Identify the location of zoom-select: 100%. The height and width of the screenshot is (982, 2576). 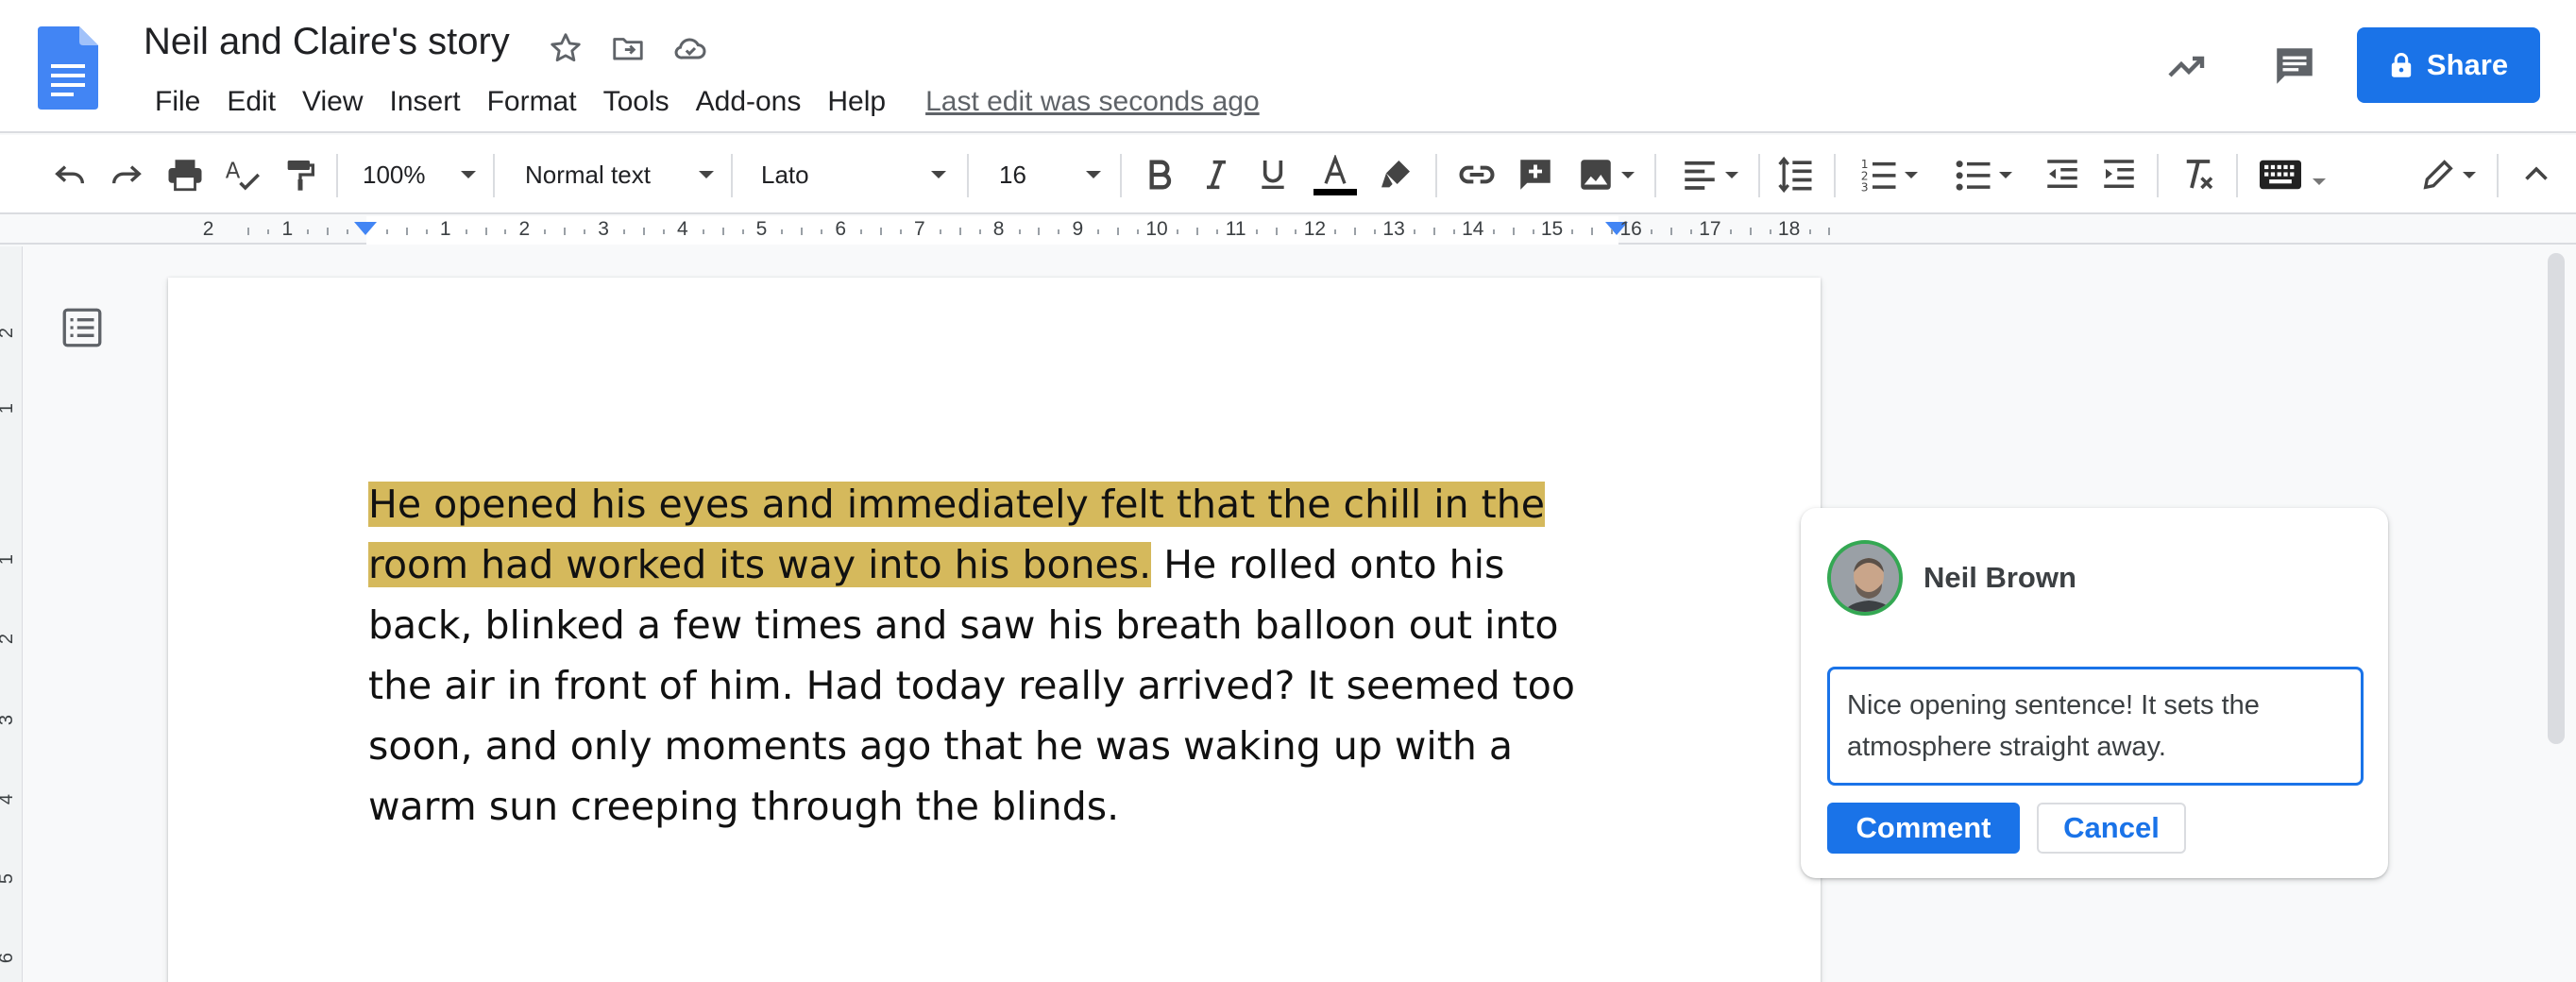
(419, 174).